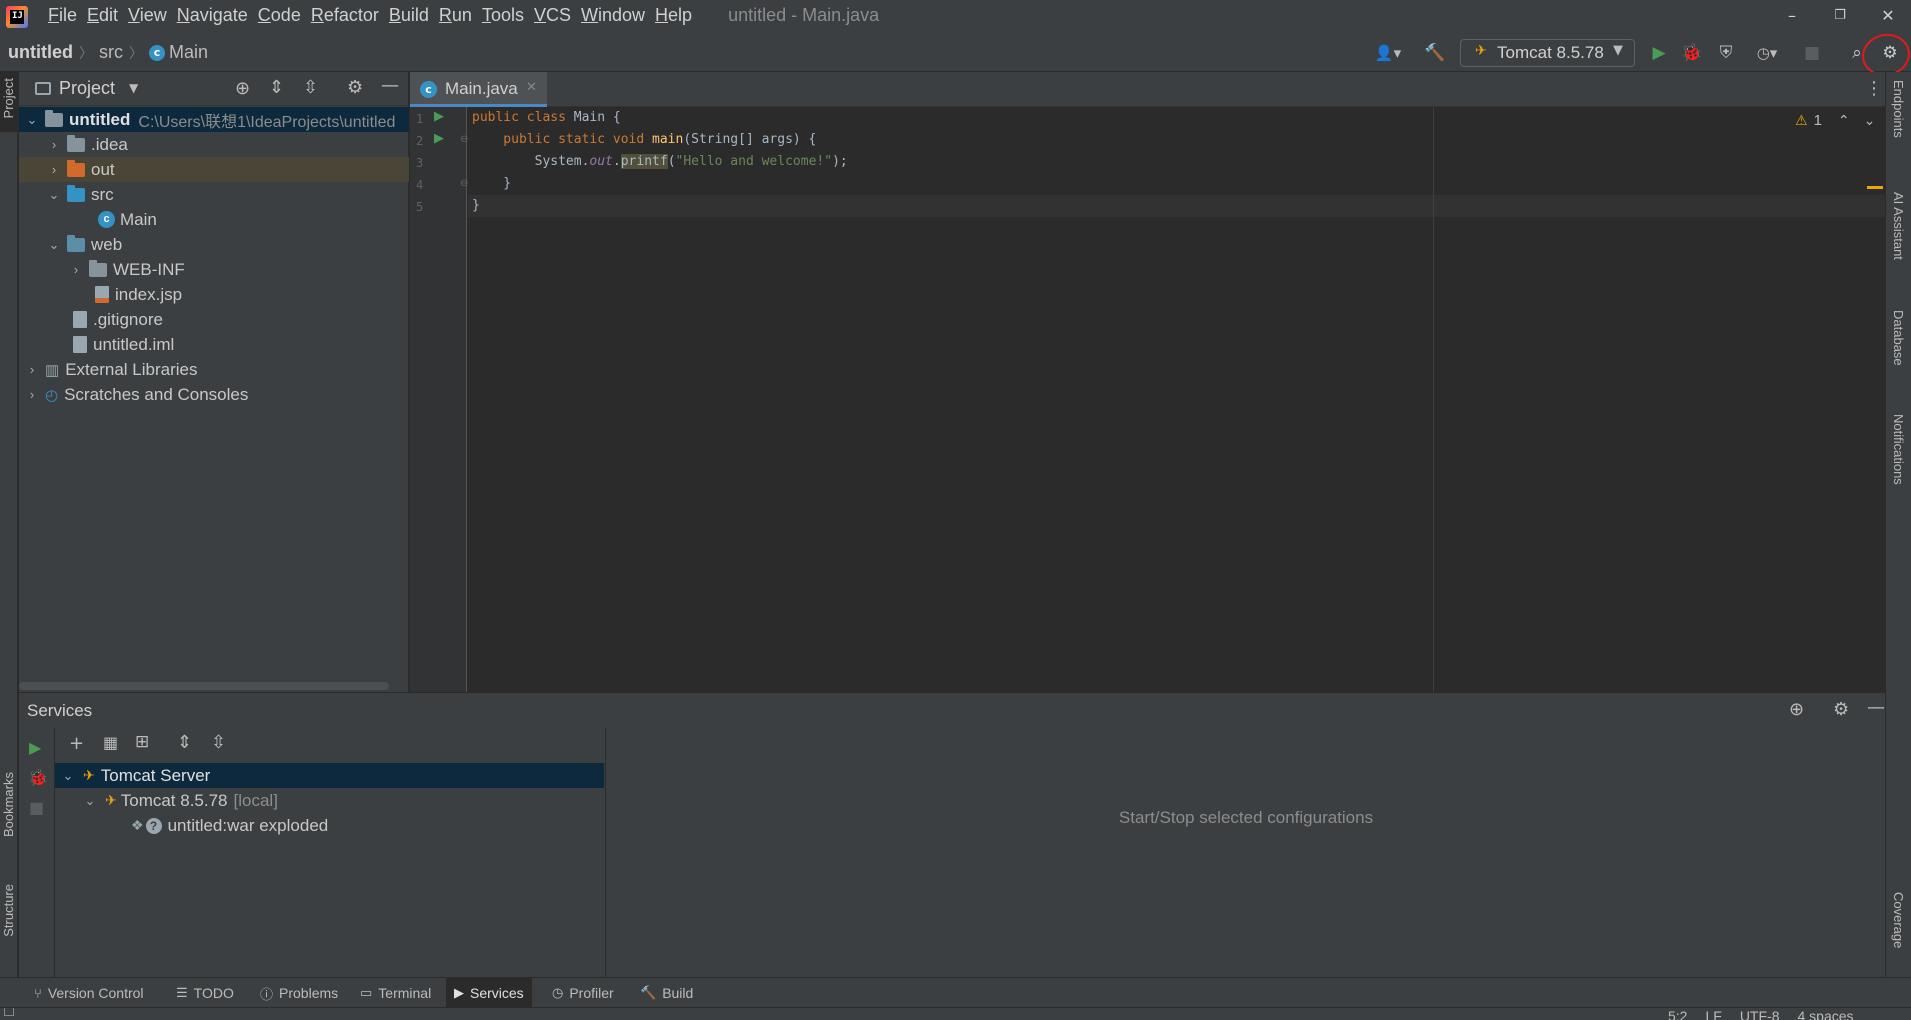 This screenshot has width=1911, height=1020. What do you see at coordinates (1713, 1014) in the screenshot?
I see `line-separator: LF` at bounding box center [1713, 1014].